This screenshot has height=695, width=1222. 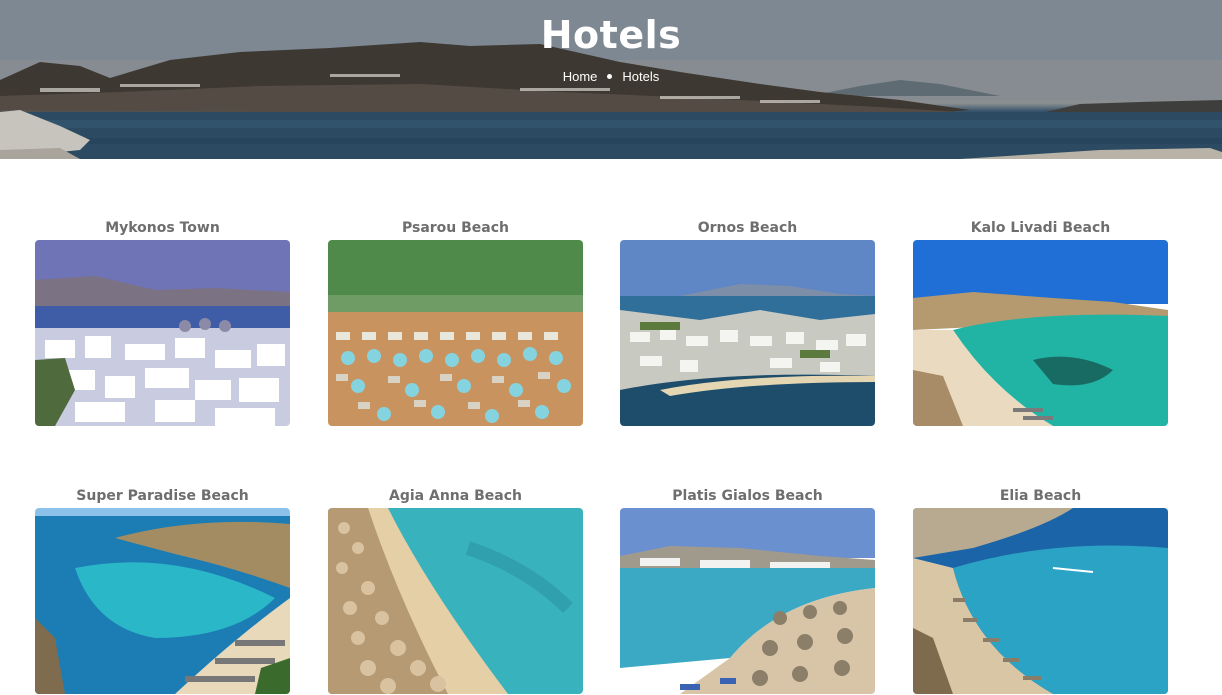 I want to click on hotel-card-title: Psarou Beach, so click(x=455, y=228).